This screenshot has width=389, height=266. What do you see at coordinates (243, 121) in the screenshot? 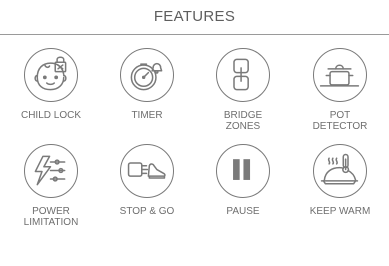
I see `feature-label: BRIDGE ZONES` at bounding box center [243, 121].